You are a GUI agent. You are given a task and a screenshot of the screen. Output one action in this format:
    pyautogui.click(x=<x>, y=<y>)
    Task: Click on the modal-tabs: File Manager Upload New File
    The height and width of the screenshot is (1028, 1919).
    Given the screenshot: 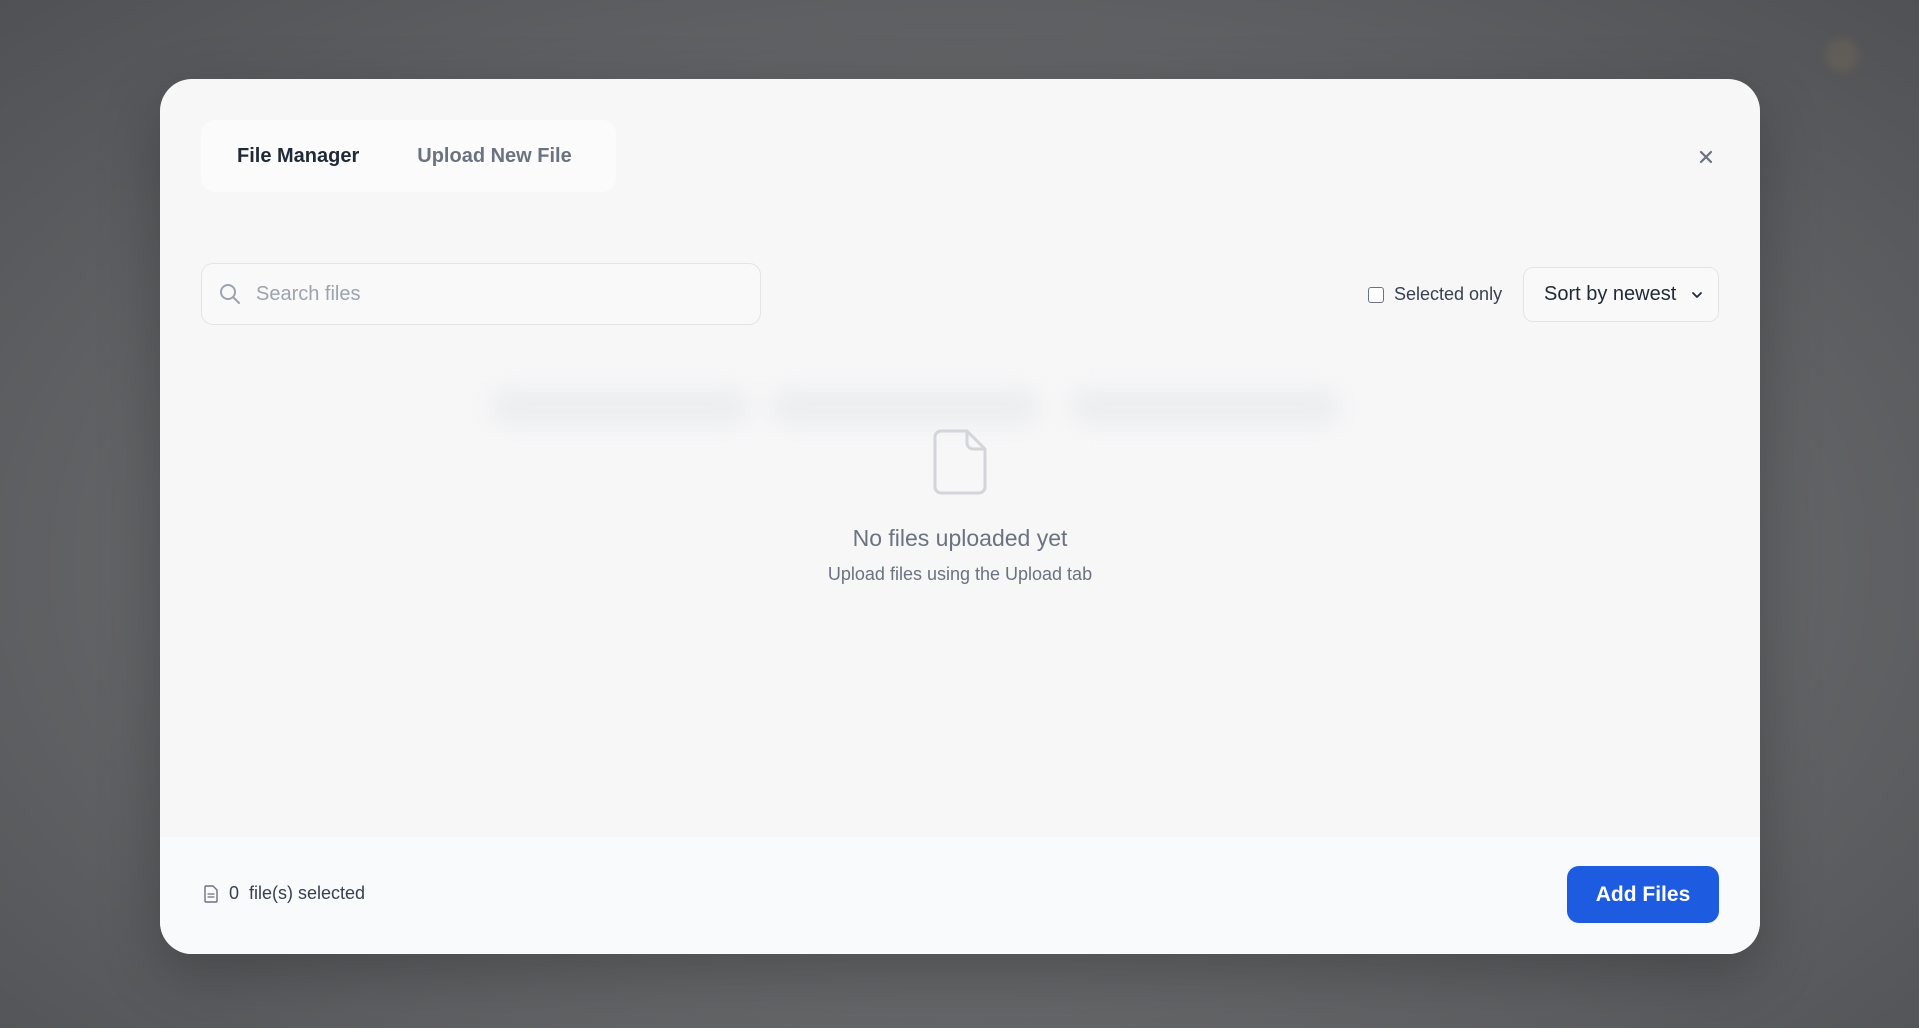 What is the action you would take?
    pyautogui.click(x=408, y=156)
    